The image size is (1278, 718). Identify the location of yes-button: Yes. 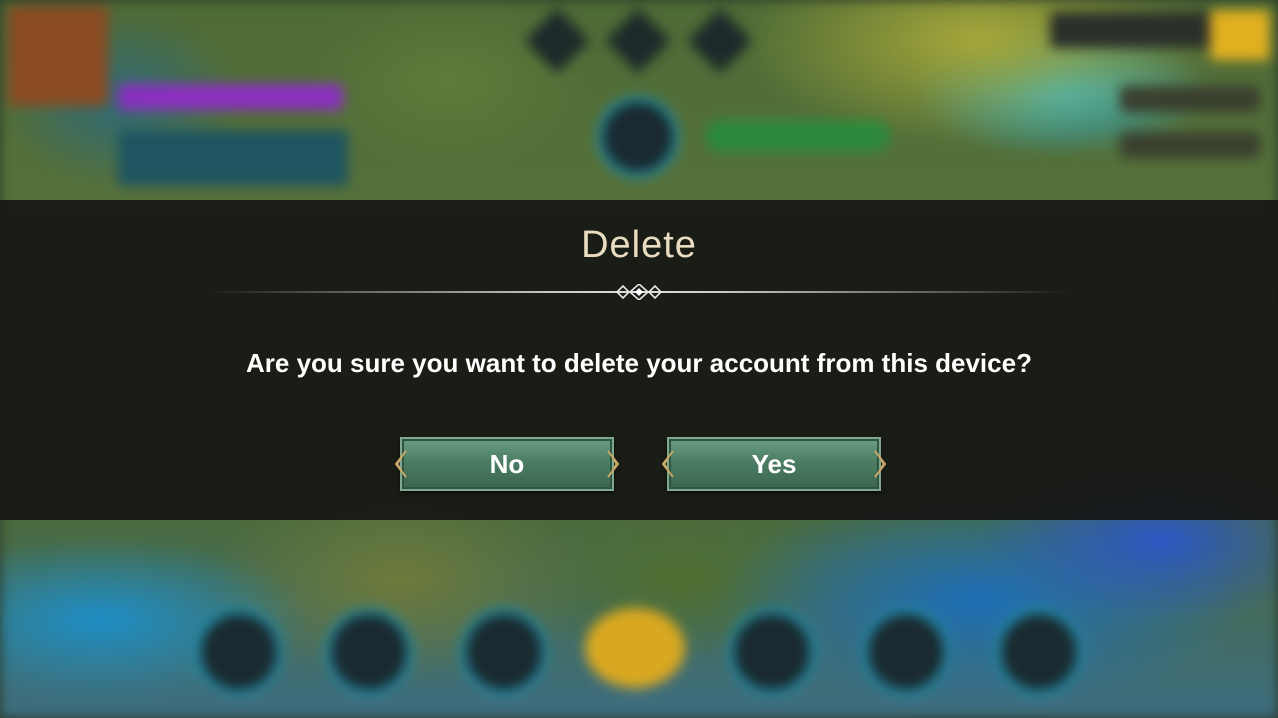
(774, 464).